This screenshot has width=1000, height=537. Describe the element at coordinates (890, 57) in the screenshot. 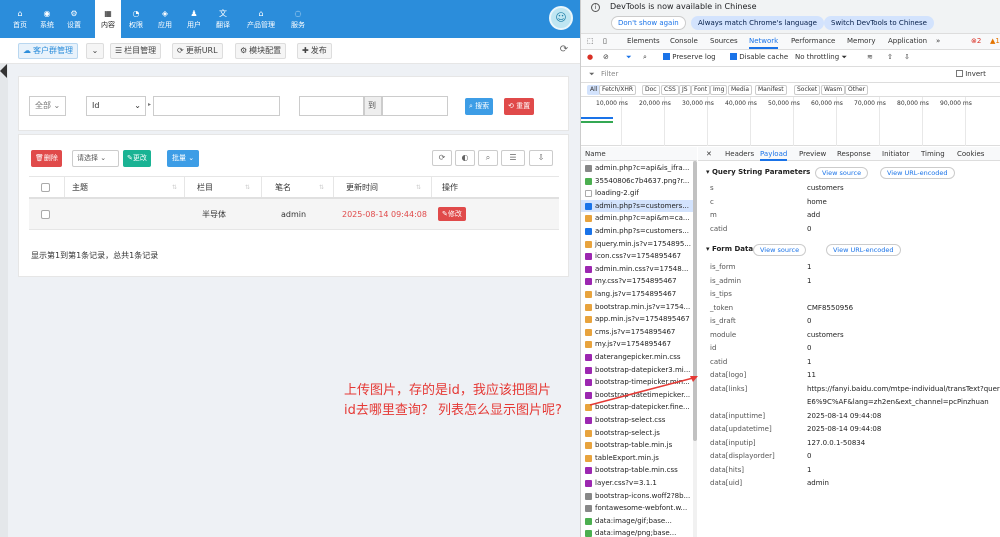

I see `upload-icon: ⇧` at that location.